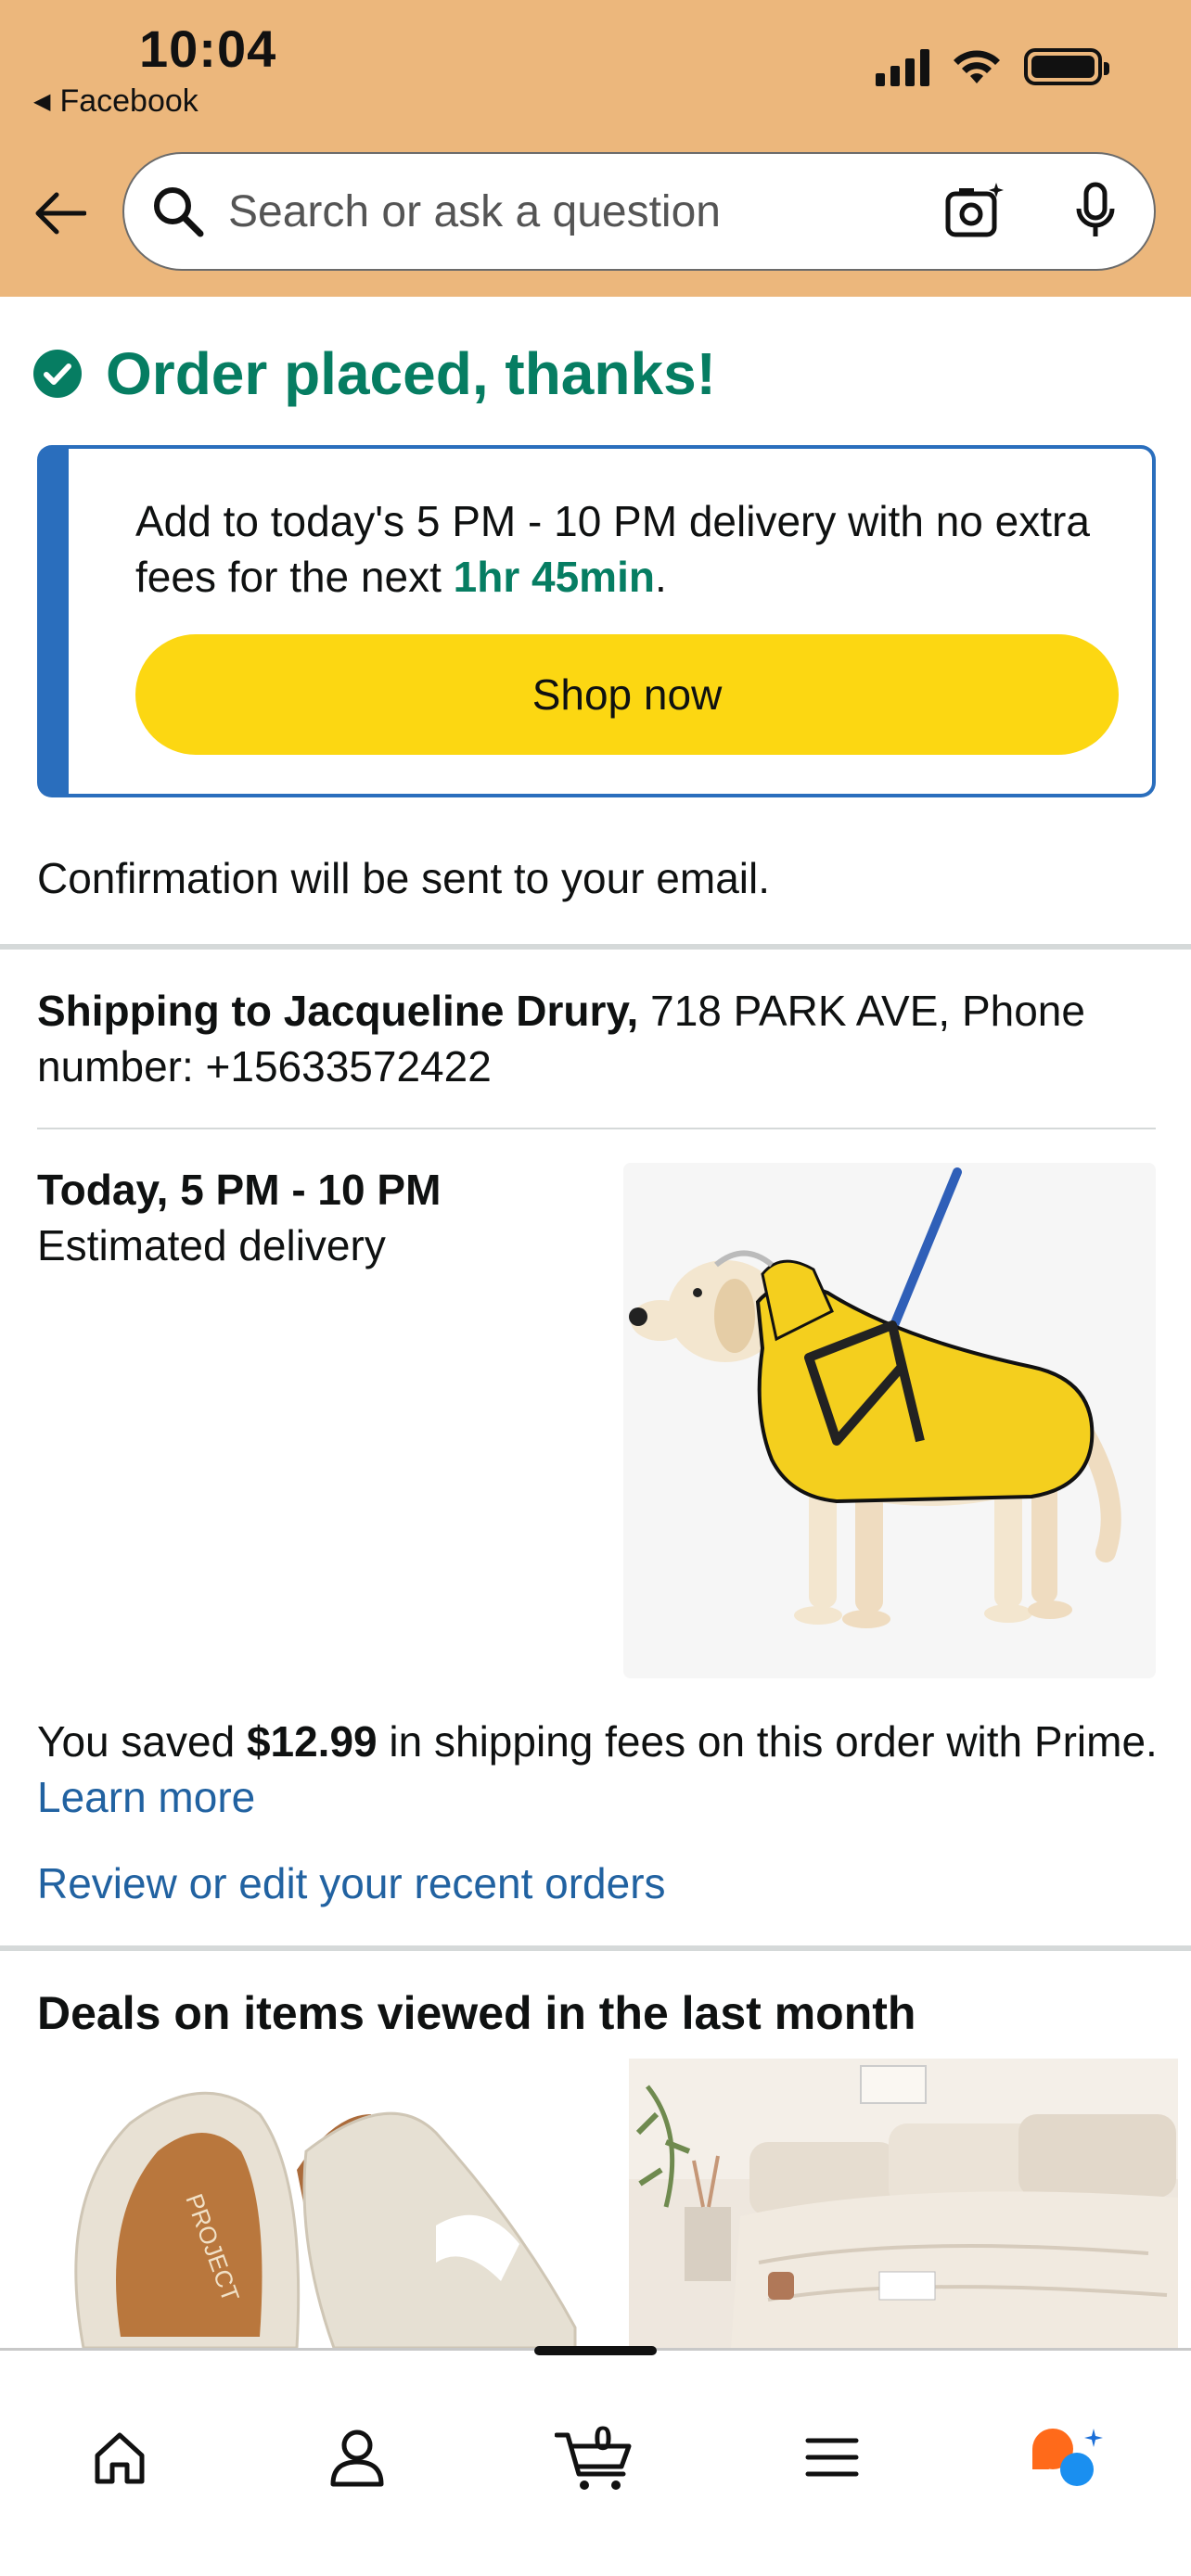 The height and width of the screenshot is (2576, 1191). I want to click on promo-text-end: ., so click(660, 577).